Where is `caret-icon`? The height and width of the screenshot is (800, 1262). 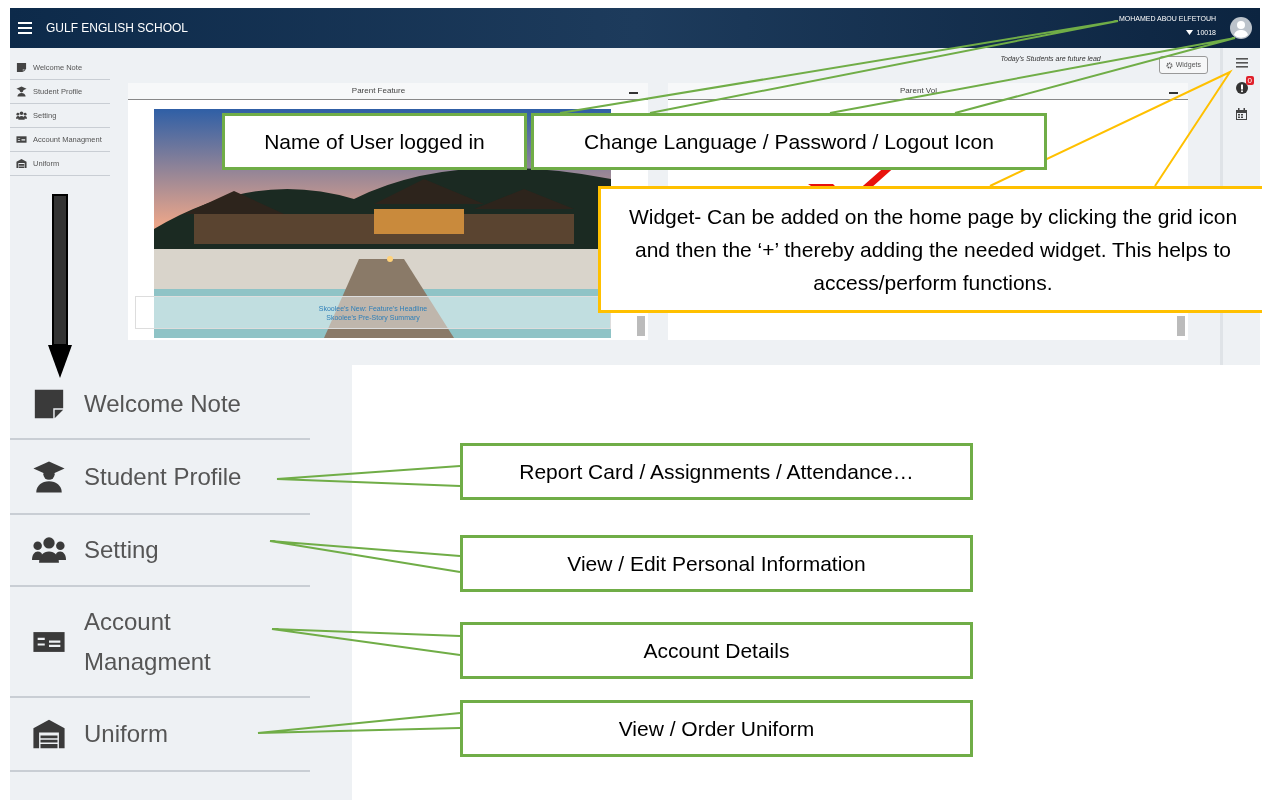
caret-icon is located at coordinates (1189, 33).